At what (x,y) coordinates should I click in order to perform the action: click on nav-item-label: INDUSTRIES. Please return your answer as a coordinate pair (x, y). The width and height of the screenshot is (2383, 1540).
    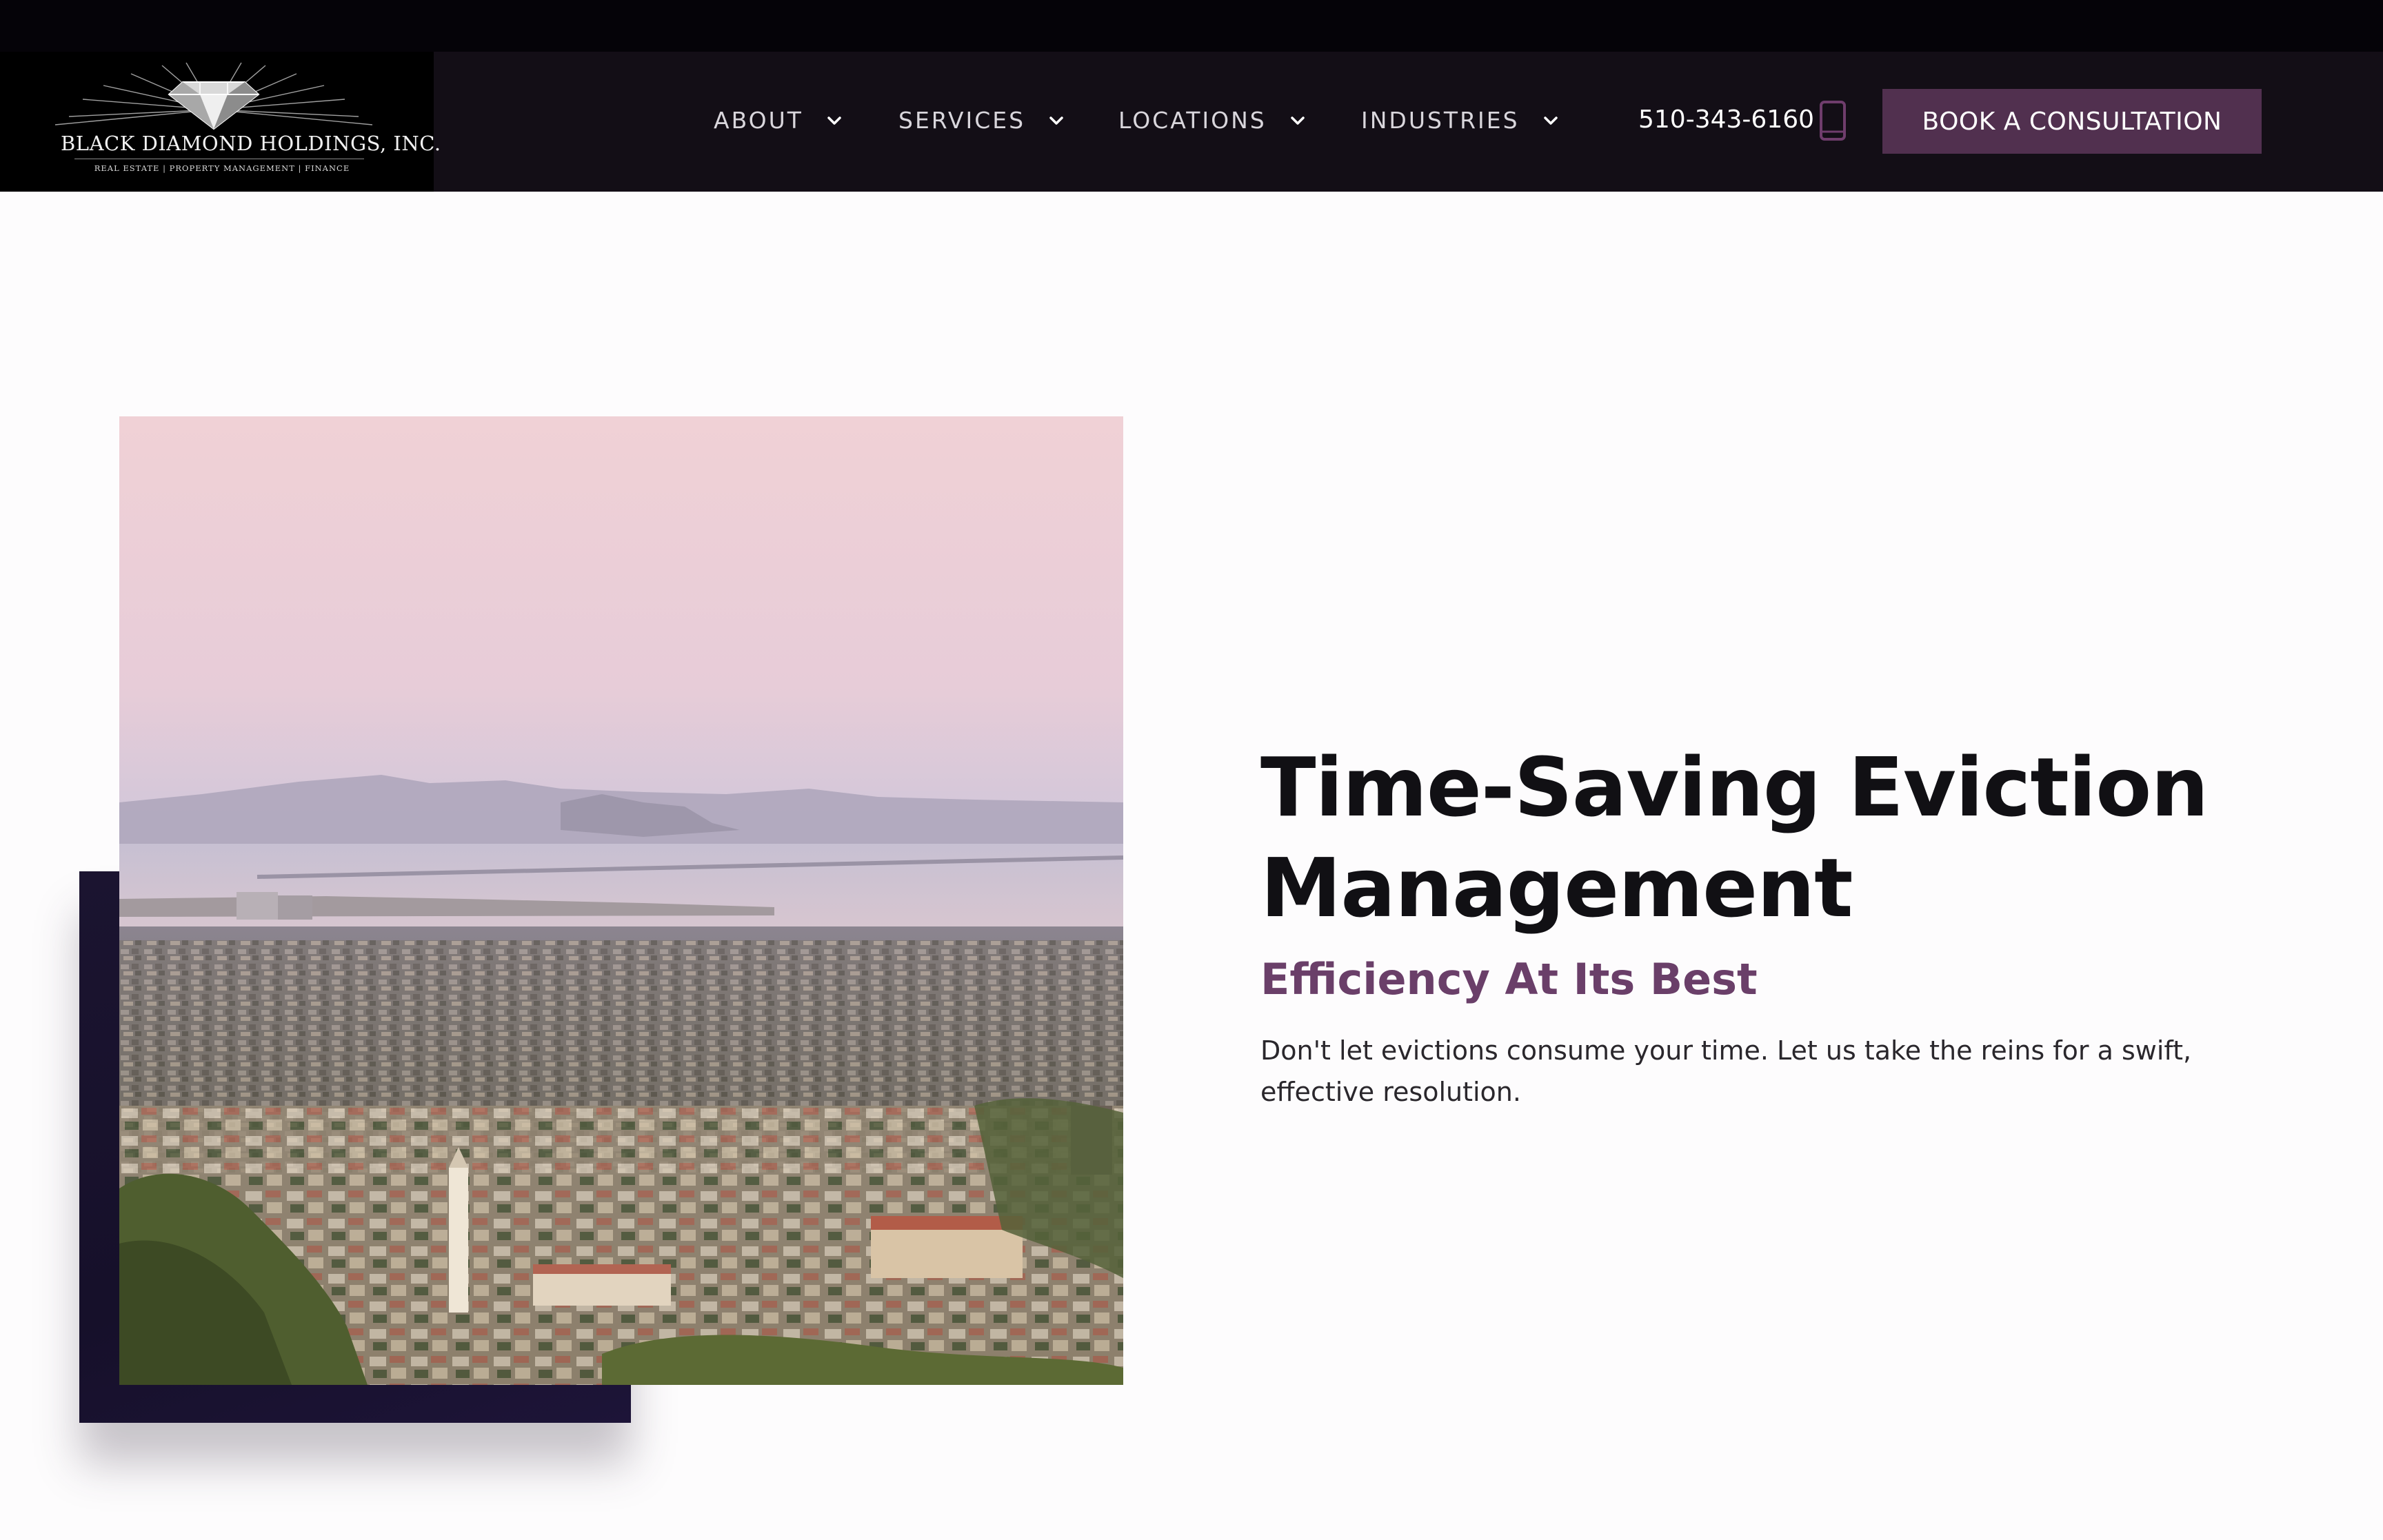
    Looking at the image, I should click on (1440, 121).